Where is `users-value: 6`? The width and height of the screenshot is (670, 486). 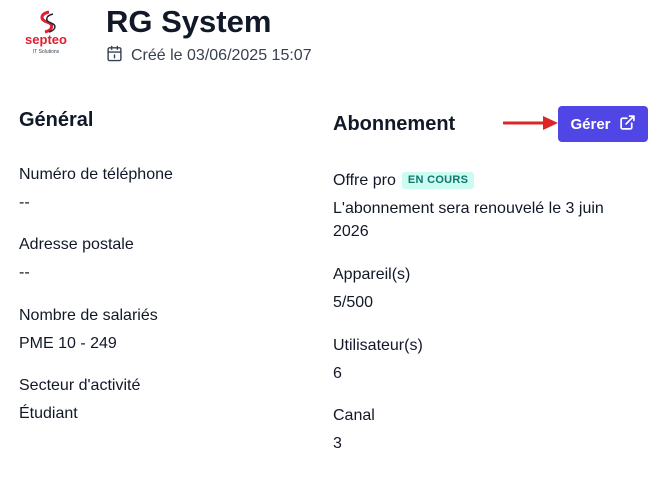 users-value: 6 is located at coordinates (337, 373).